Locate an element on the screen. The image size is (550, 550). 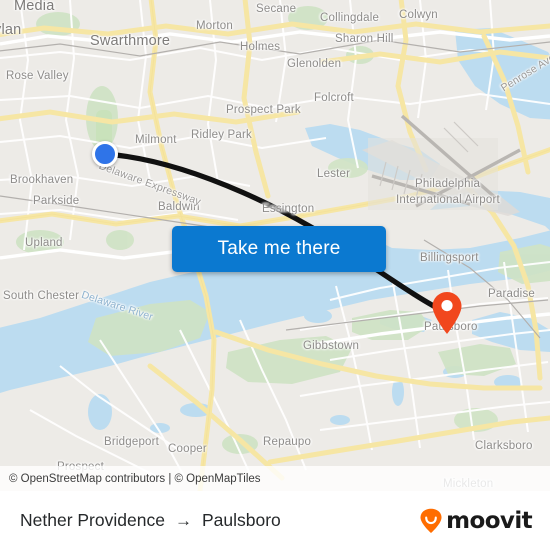
take-me-there-button: Take me there is located at coordinates (279, 249).